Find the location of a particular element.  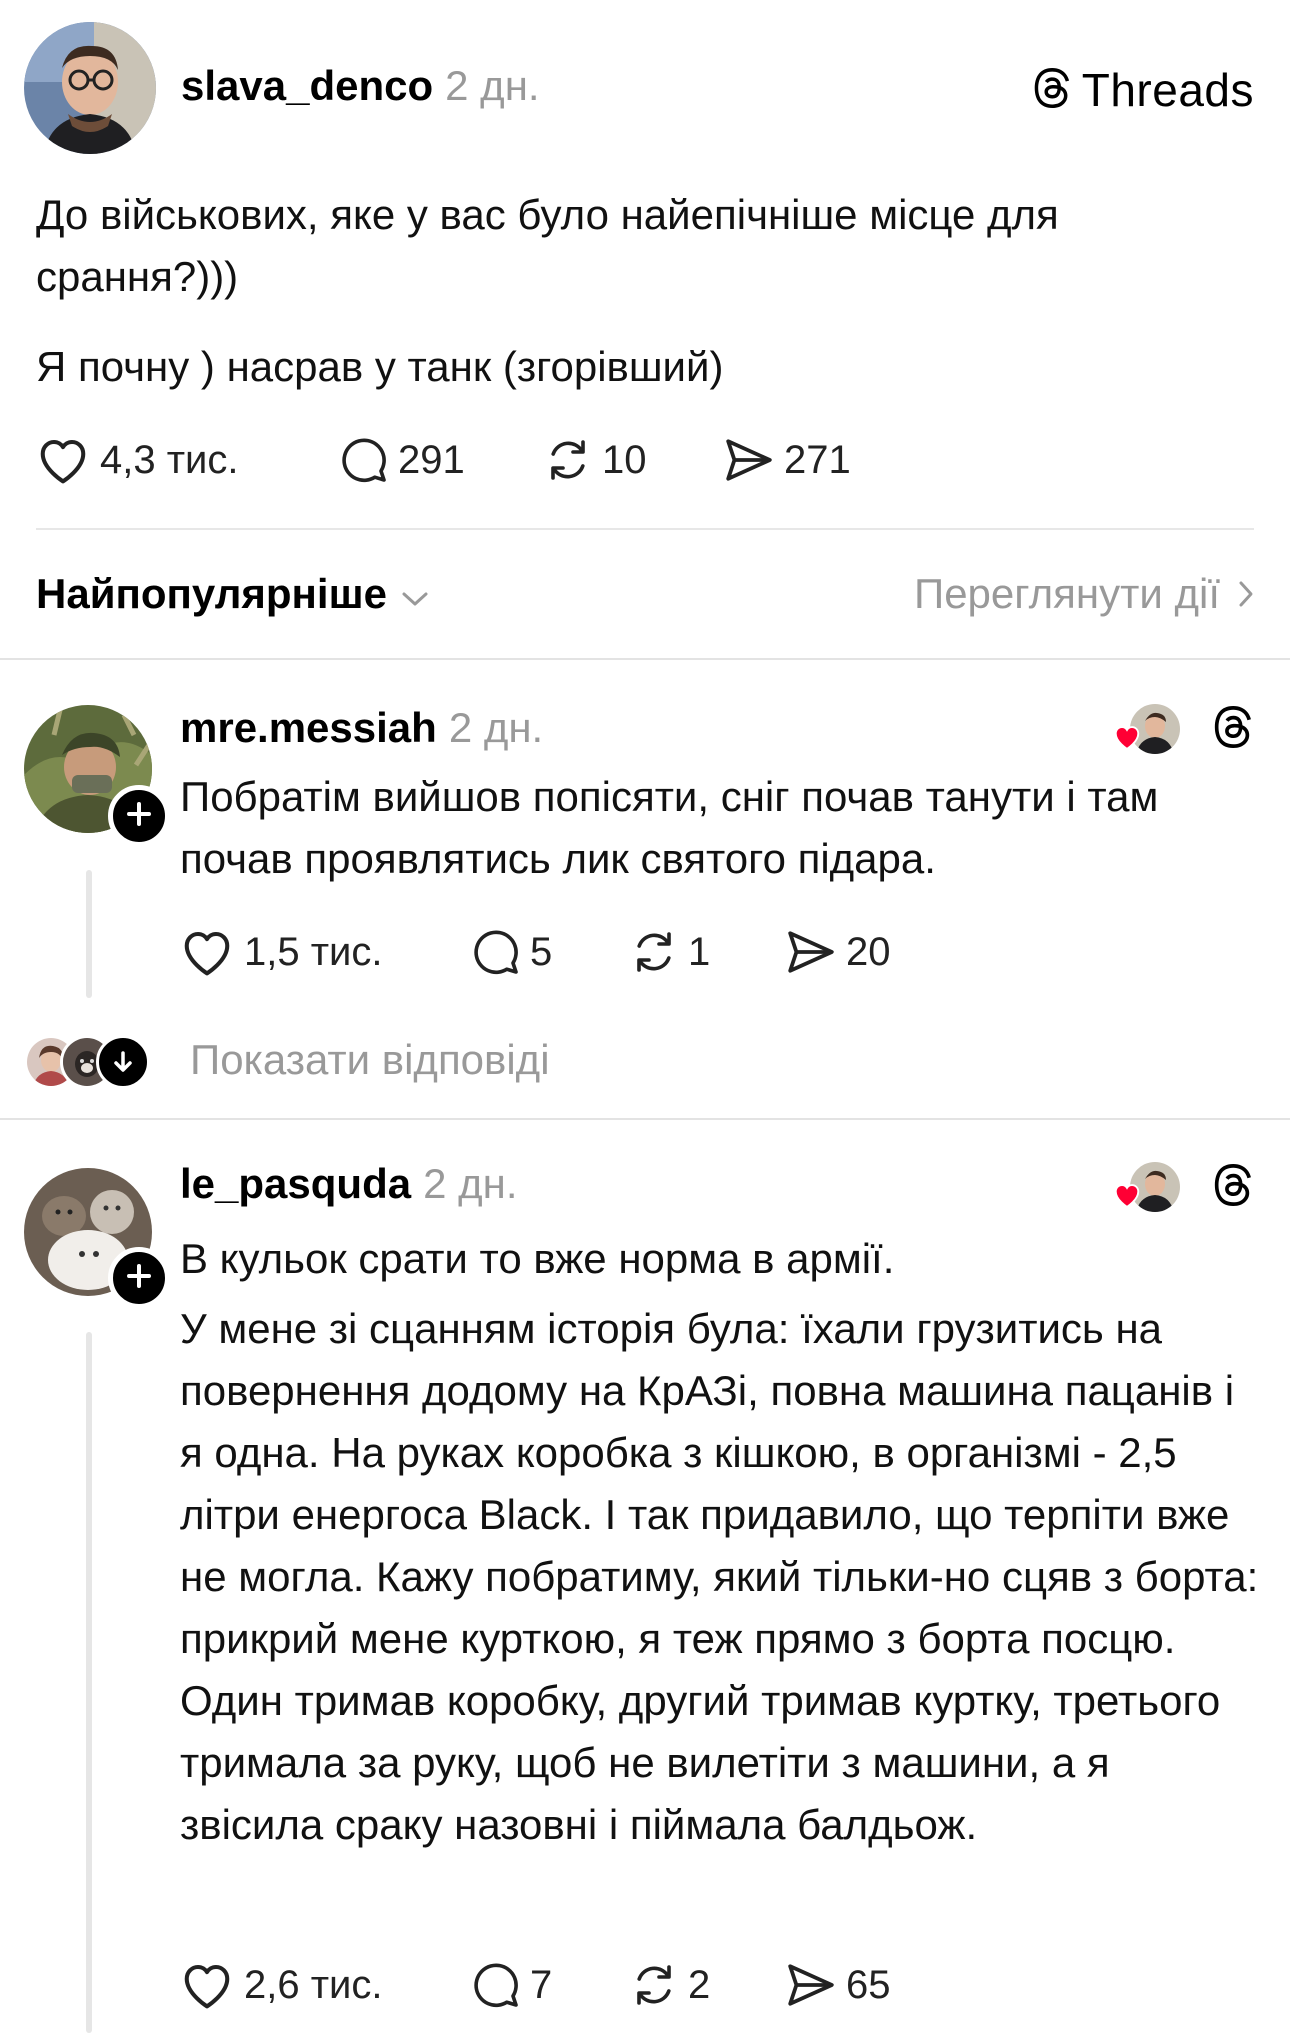

show-replies-label: Показати відповіді is located at coordinates (370, 1059).